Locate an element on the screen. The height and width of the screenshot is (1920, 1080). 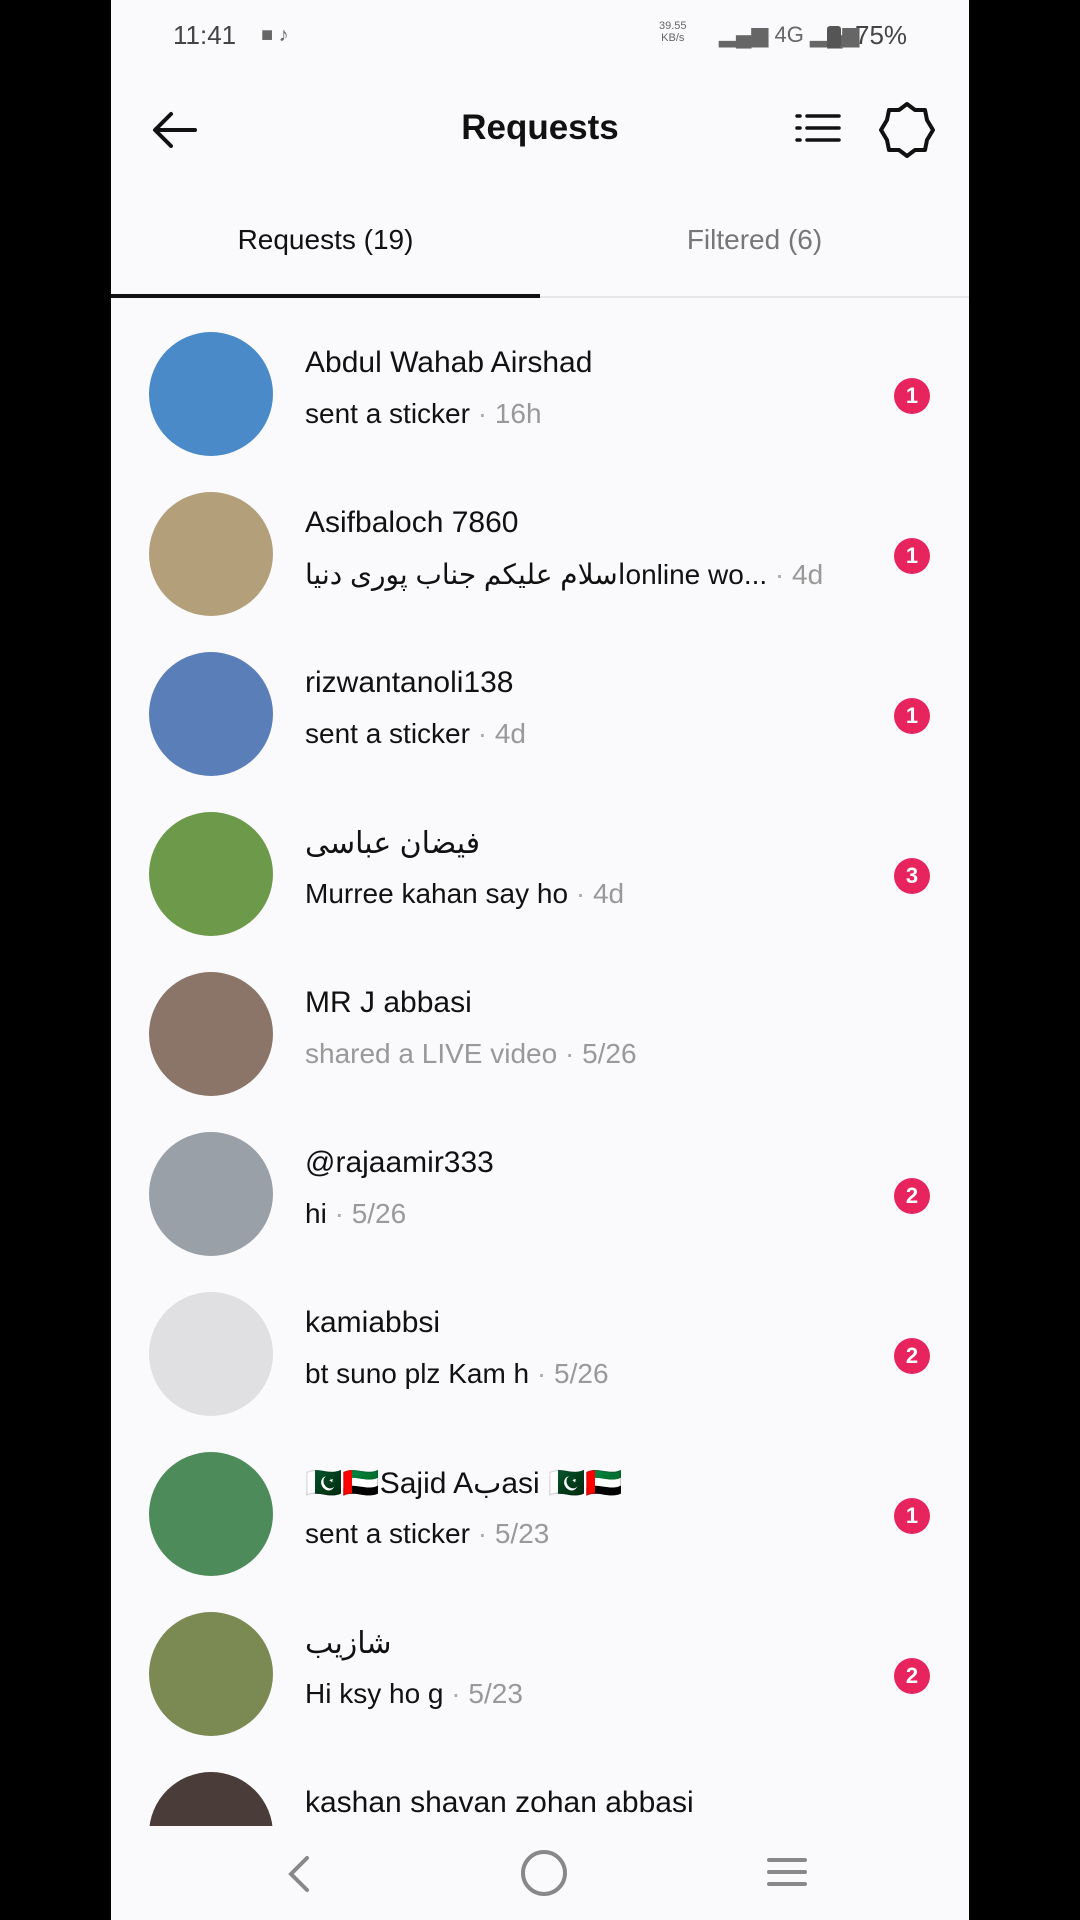
network-speed: 39.55 KB/s is located at coordinates (673, 32).